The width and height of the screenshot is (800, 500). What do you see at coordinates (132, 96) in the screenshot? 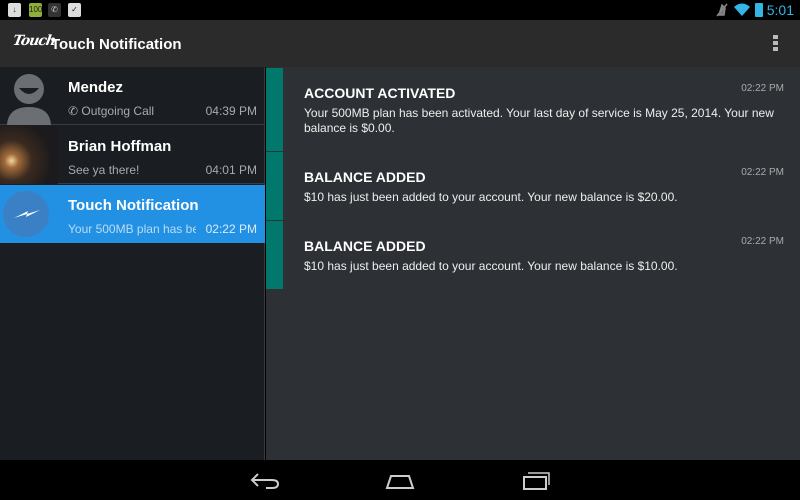
I see `conversation-item-mendez: Mendez ✆ Outgoing Call 04:39 PM` at bounding box center [132, 96].